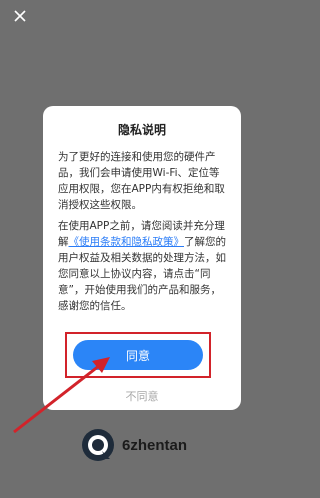 The image size is (320, 498). Describe the element at coordinates (142, 396) in the screenshot. I see `disagree-button: 不同意` at that location.